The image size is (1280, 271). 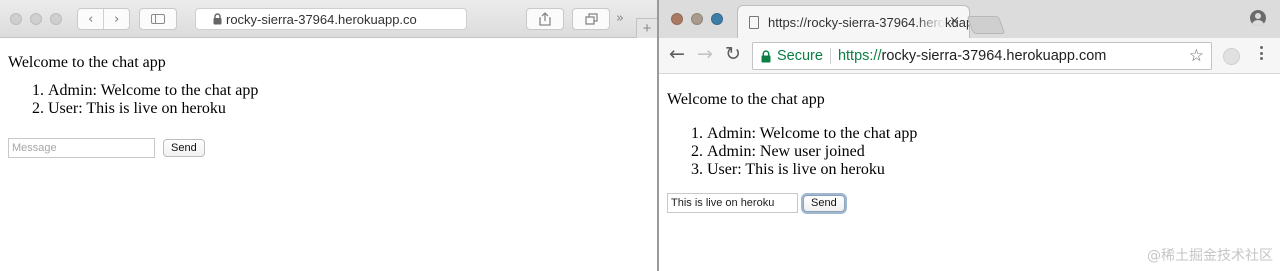 I want to click on share-button, so click(x=545, y=19).